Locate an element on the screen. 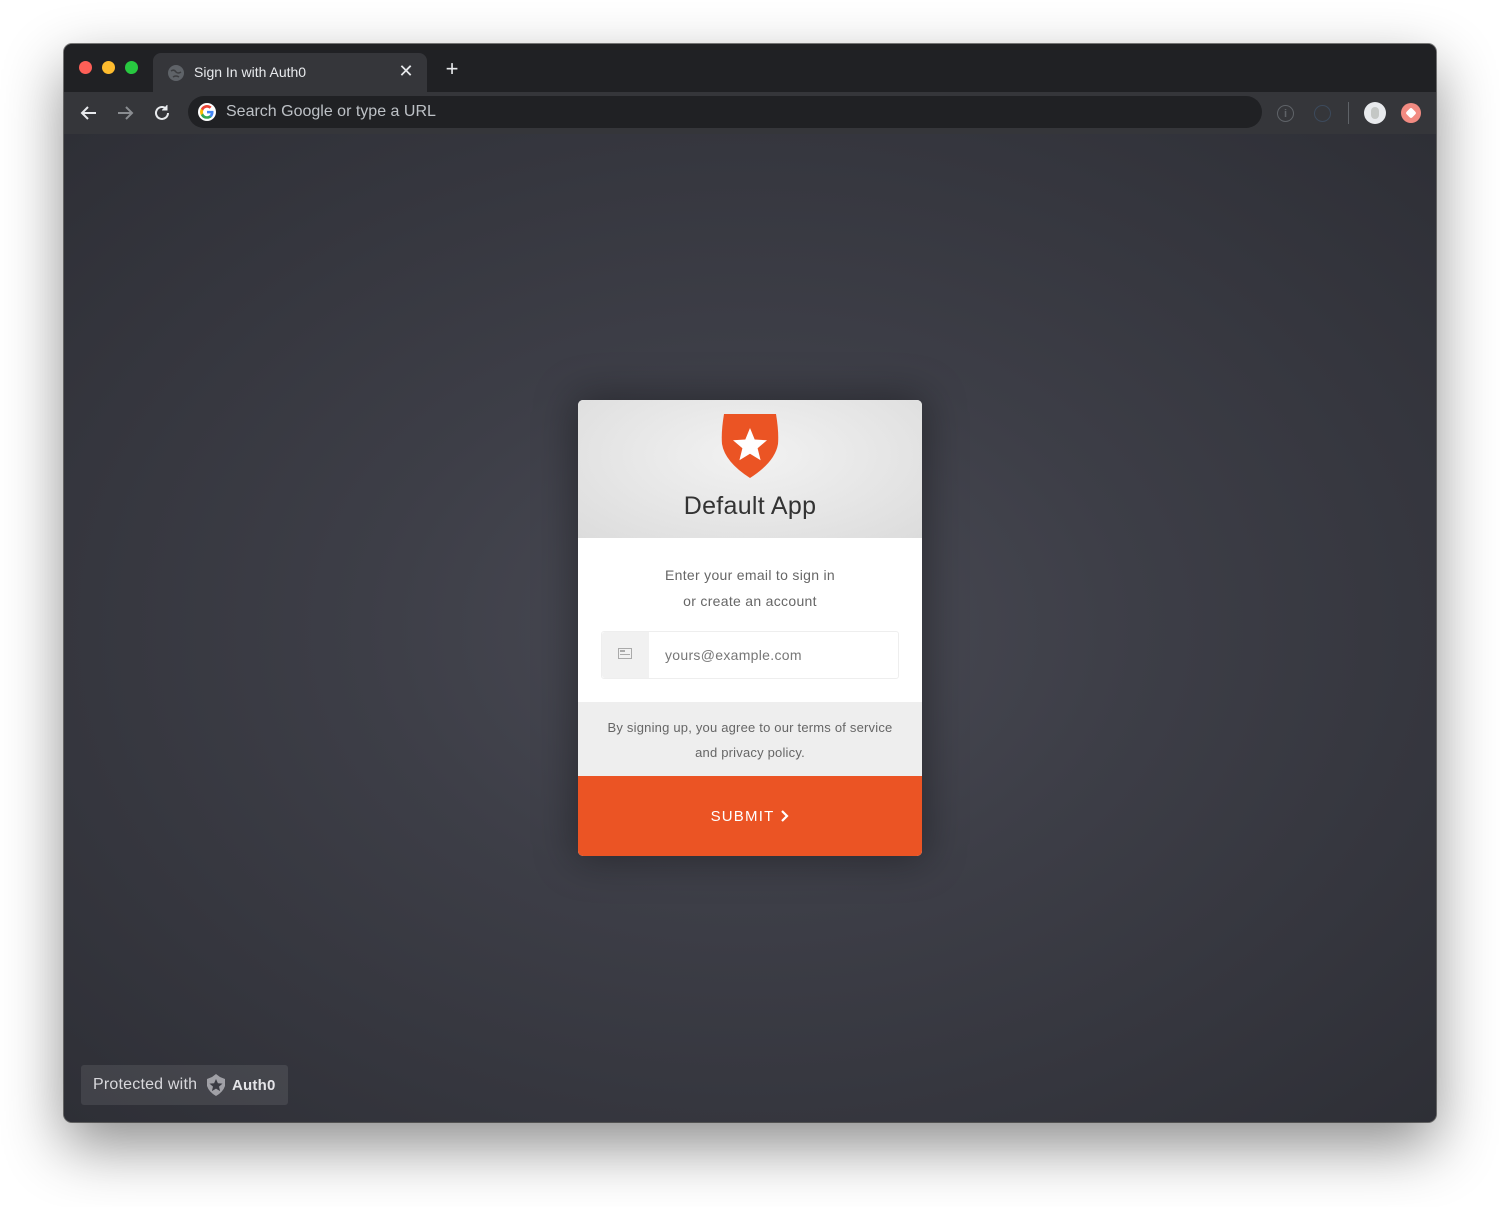 The image size is (1500, 1207). email-field is located at coordinates (750, 655).